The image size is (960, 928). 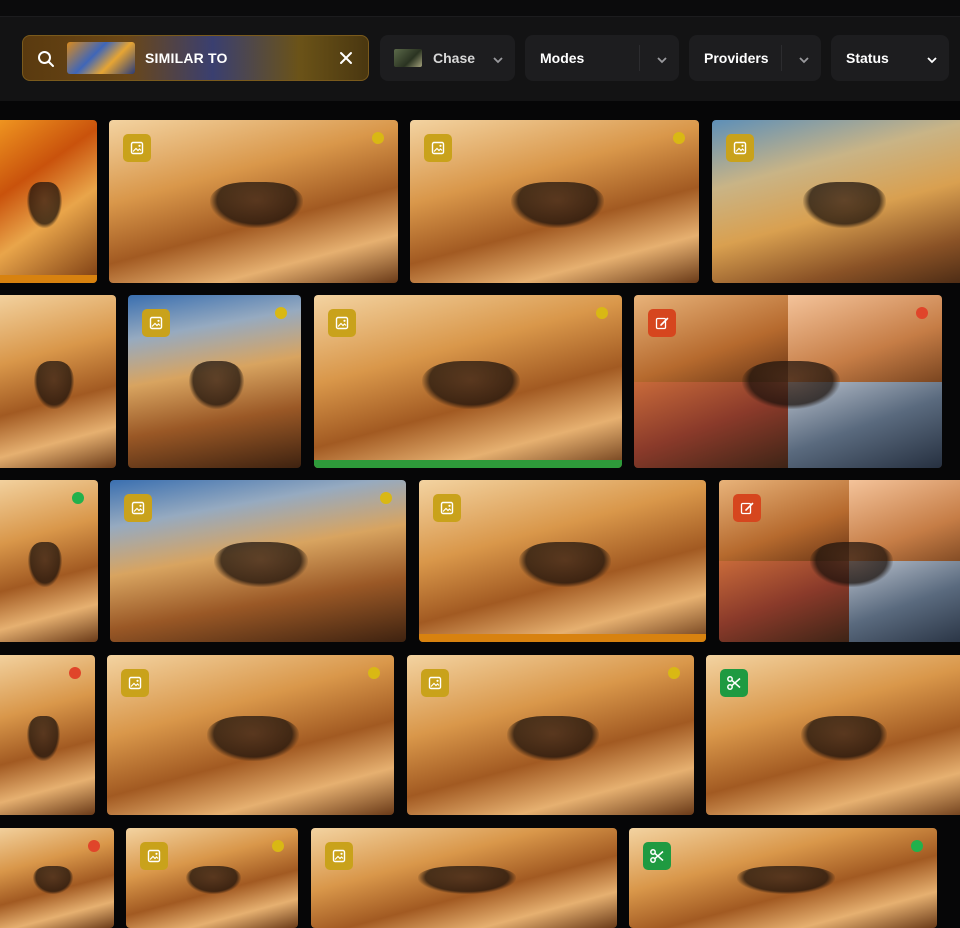 I want to click on modes-filter-dropdown: Modes, so click(x=602, y=58).